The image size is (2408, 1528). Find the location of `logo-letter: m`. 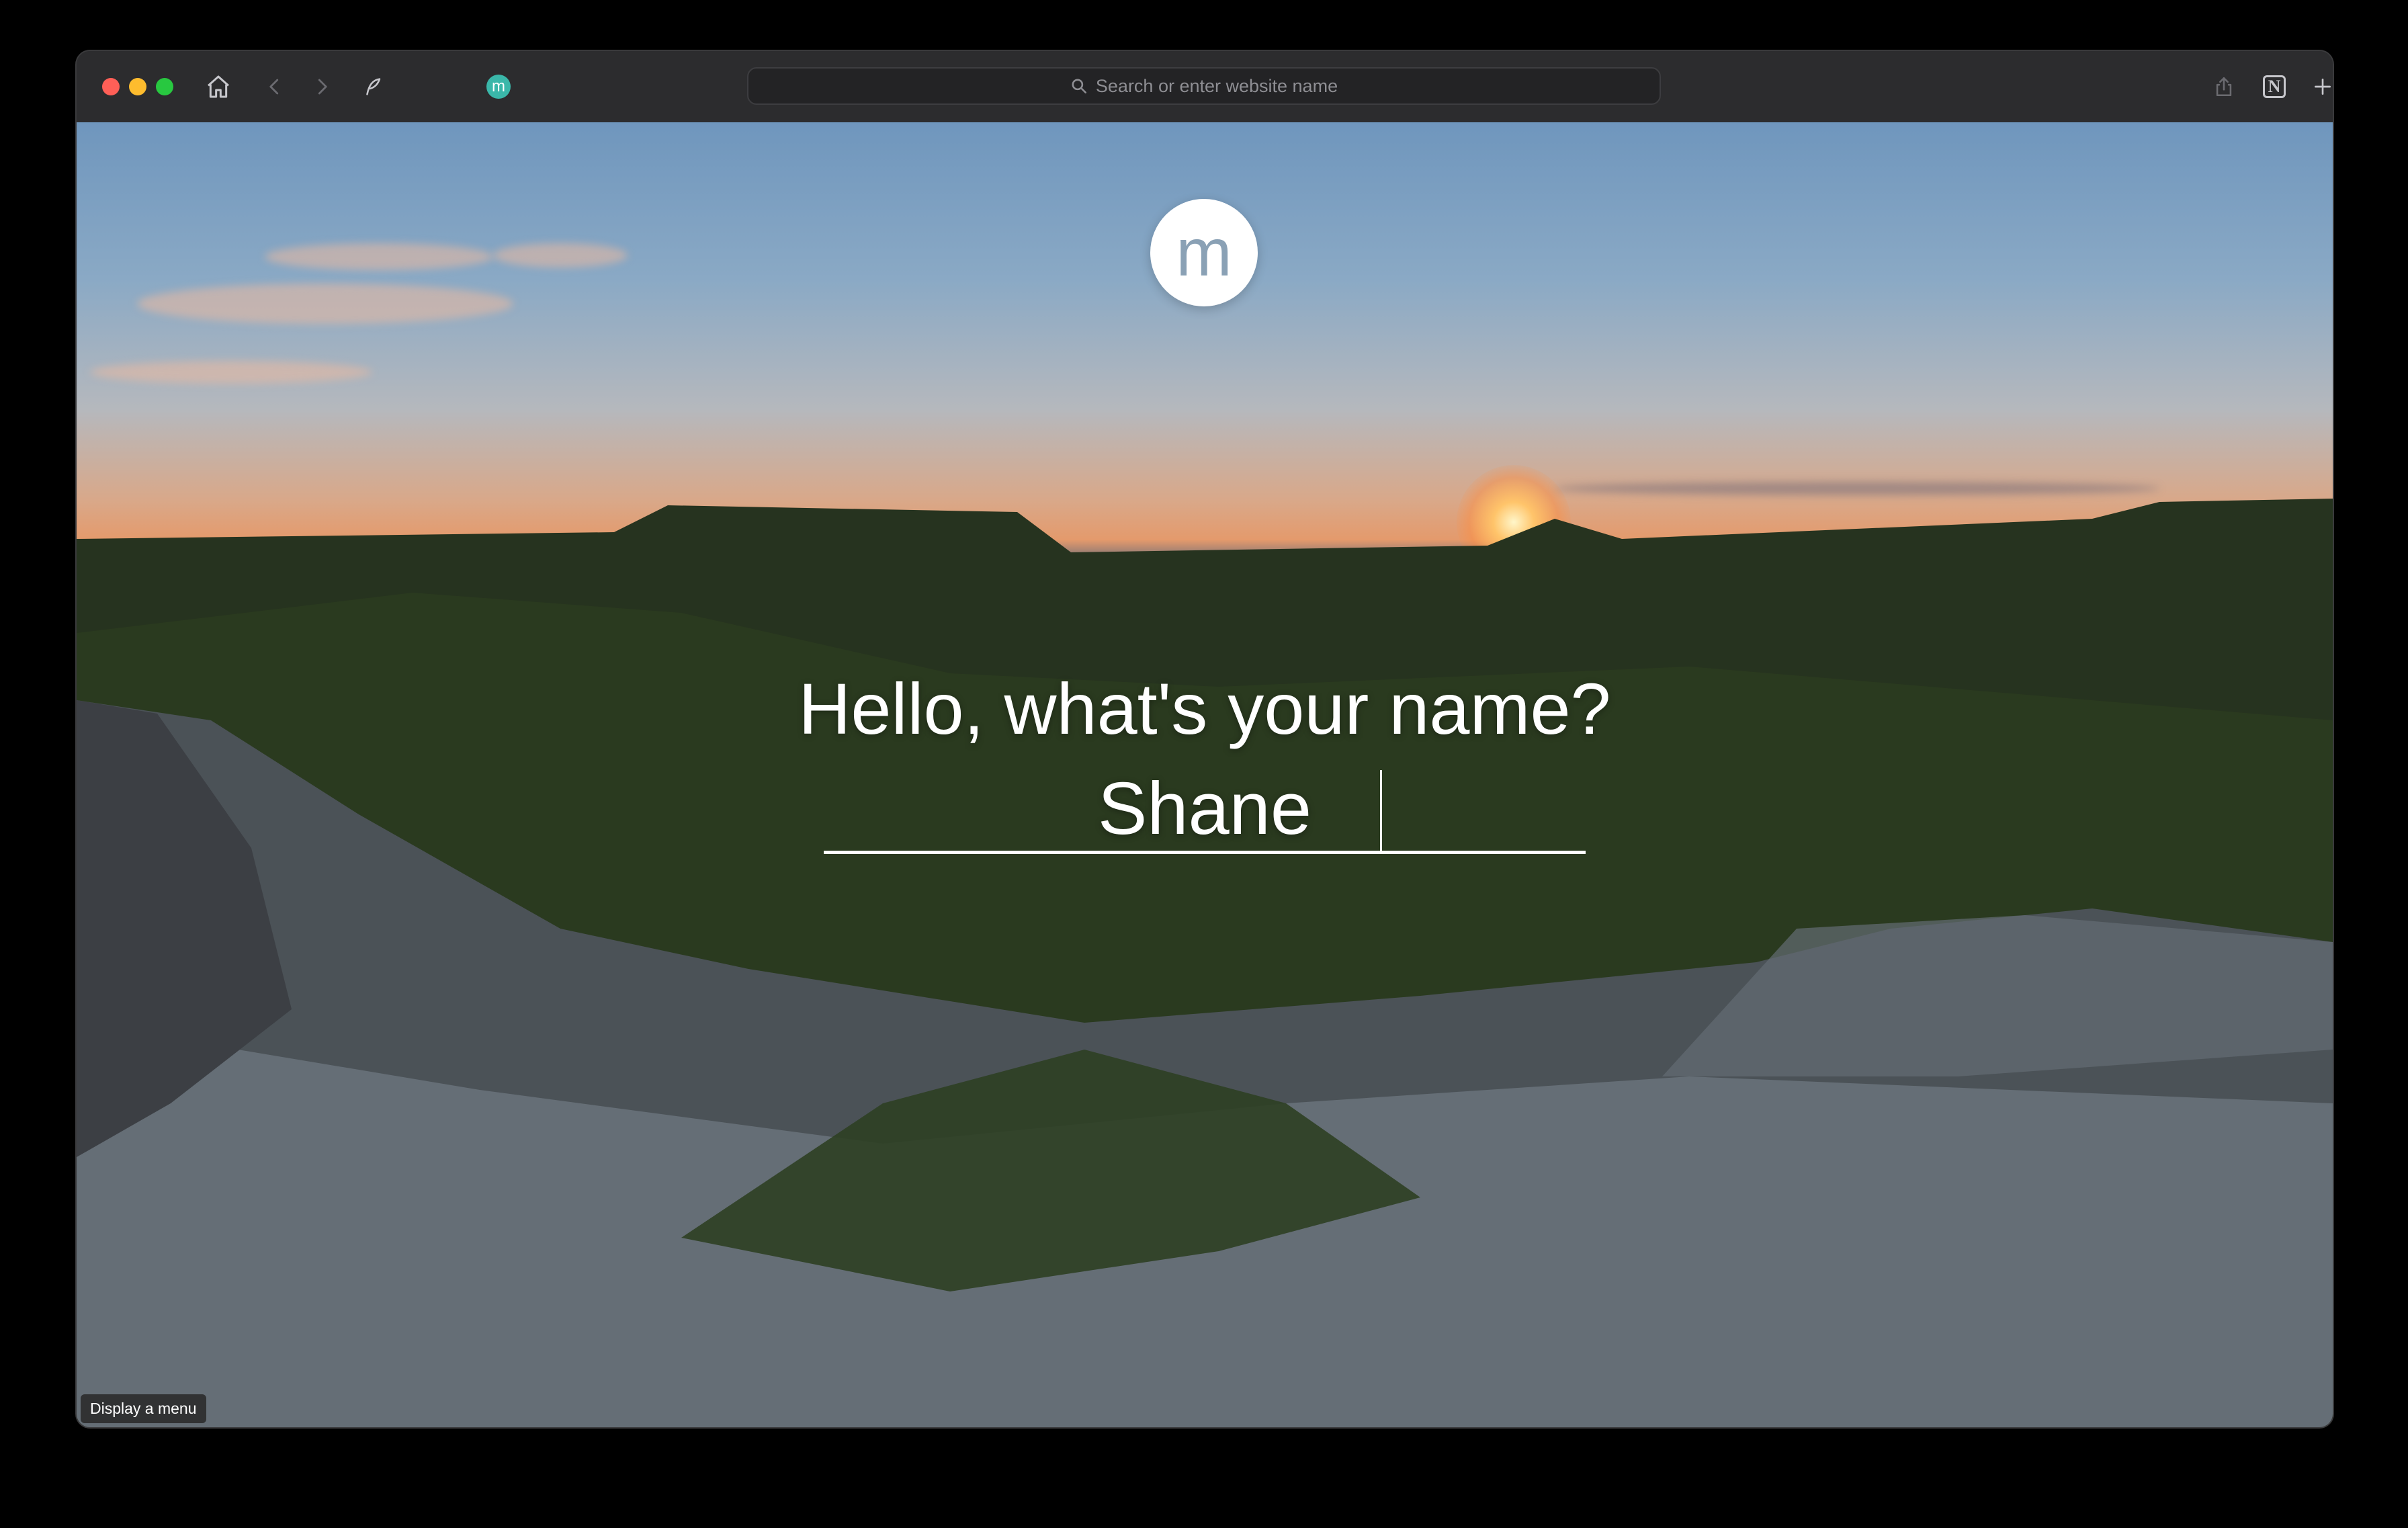

logo-letter: m is located at coordinates (1204, 252).